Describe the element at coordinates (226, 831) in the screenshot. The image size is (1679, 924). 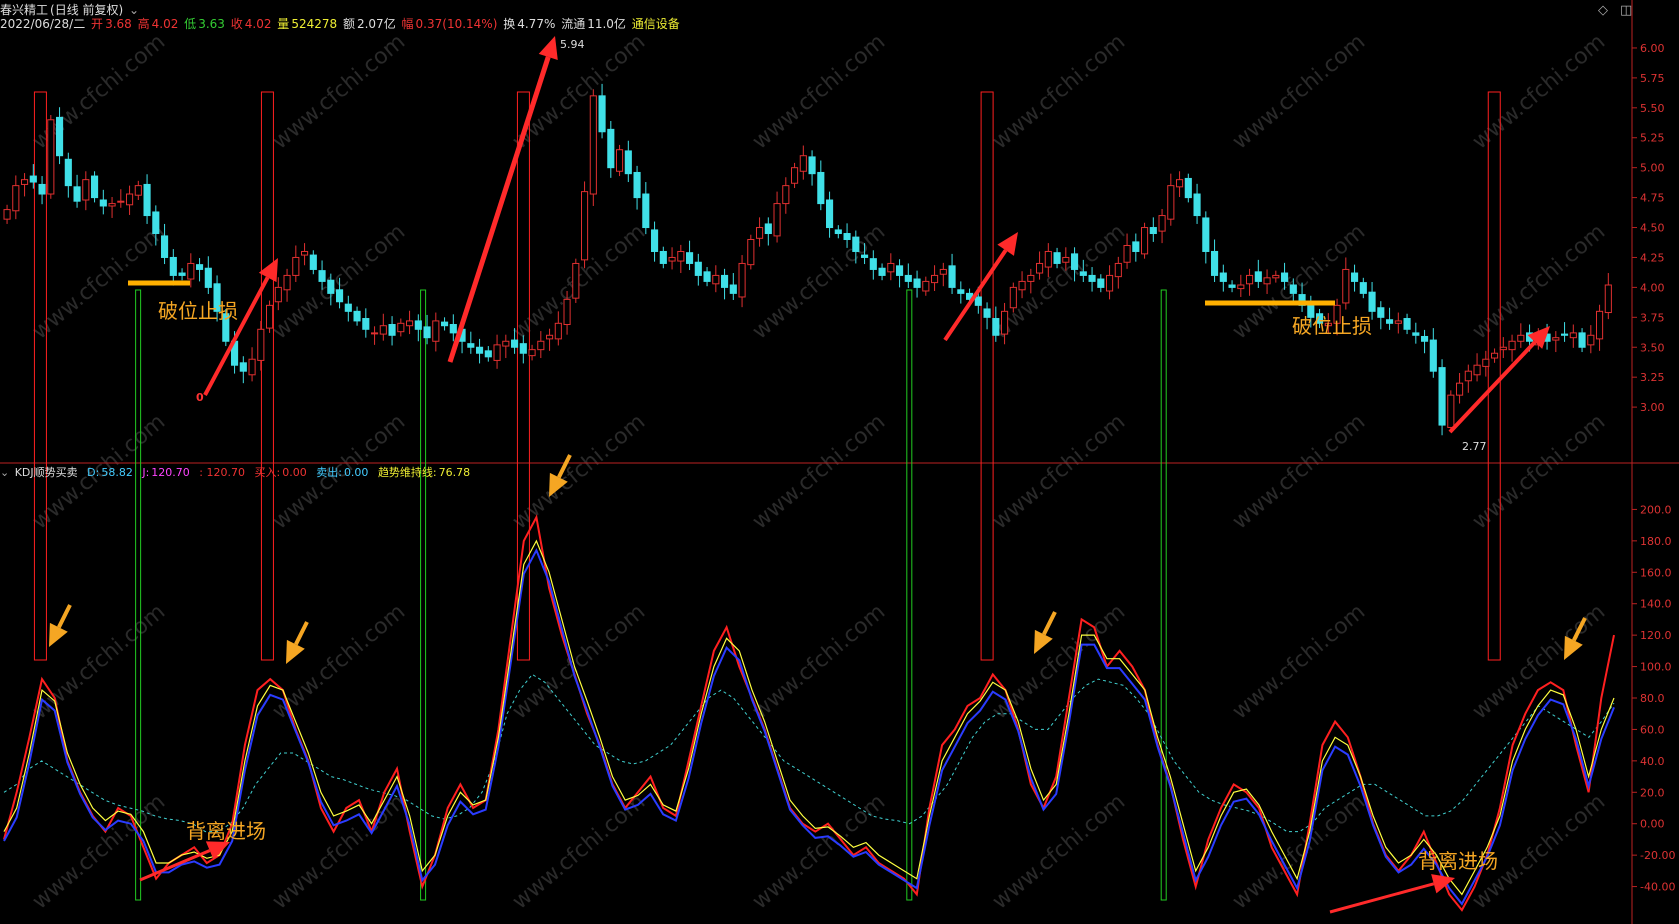
I see `divergence-label-left: 背离进场` at that location.